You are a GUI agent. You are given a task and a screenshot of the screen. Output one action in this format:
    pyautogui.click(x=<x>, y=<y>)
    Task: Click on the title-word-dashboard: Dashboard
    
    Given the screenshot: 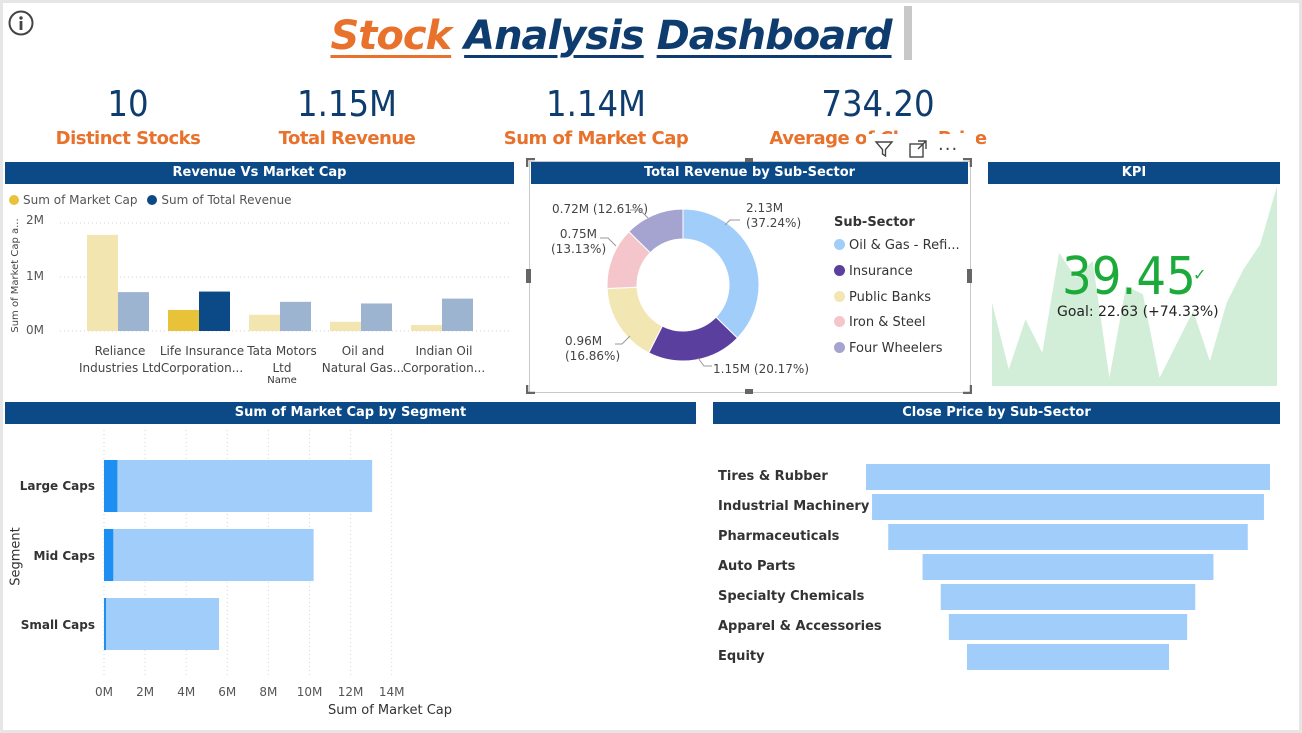 What is the action you would take?
    pyautogui.click(x=774, y=36)
    